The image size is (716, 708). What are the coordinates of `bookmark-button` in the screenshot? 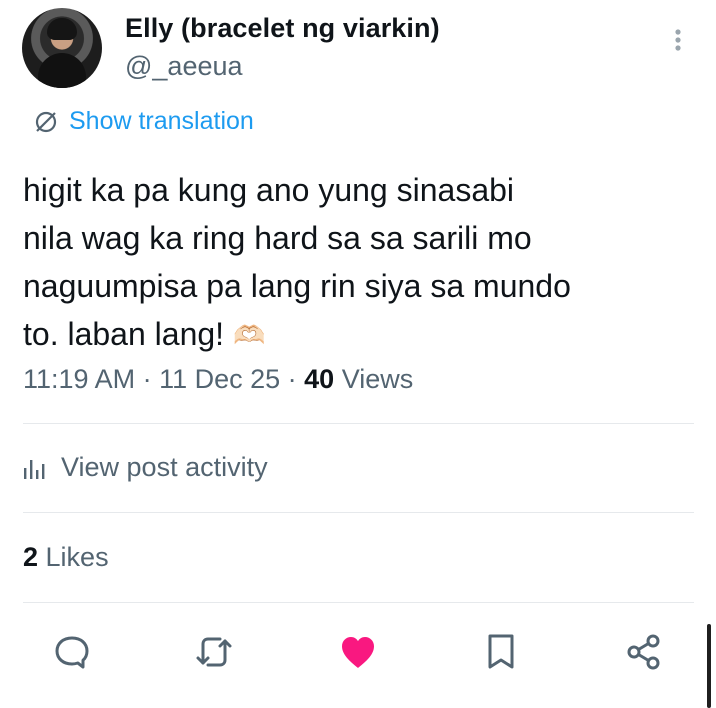 It's located at (501, 652).